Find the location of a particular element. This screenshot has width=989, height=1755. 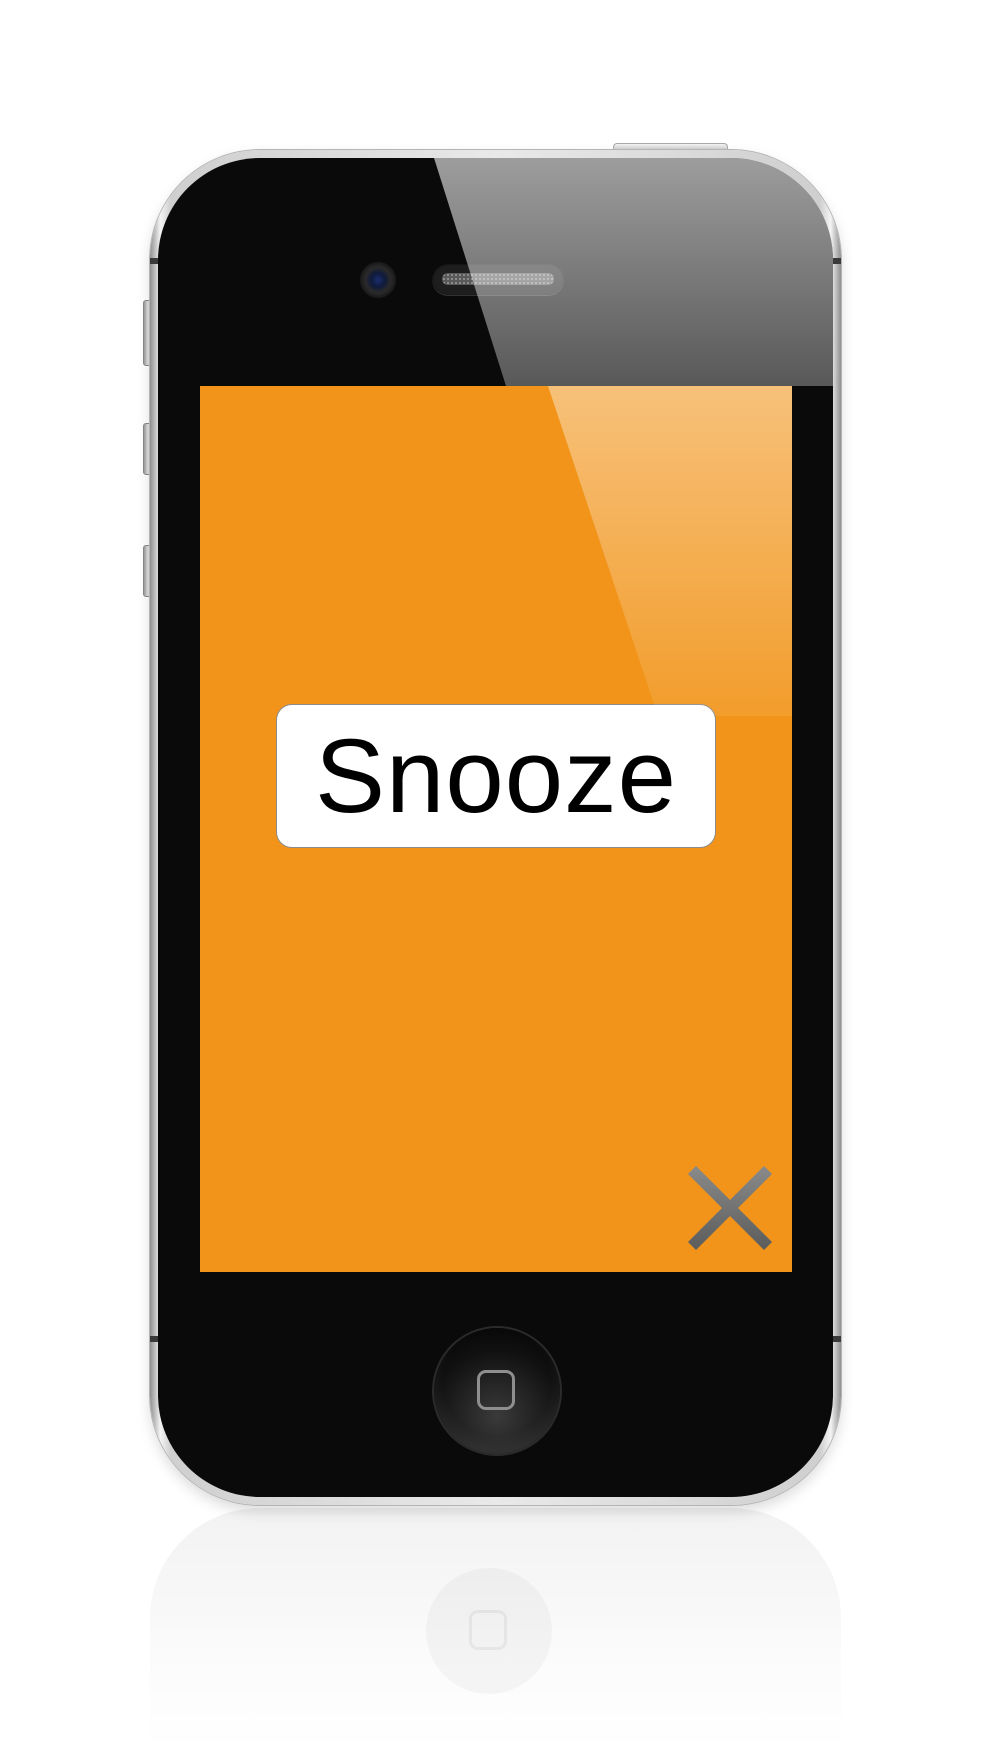

home-square-icon is located at coordinates (496, 1390).